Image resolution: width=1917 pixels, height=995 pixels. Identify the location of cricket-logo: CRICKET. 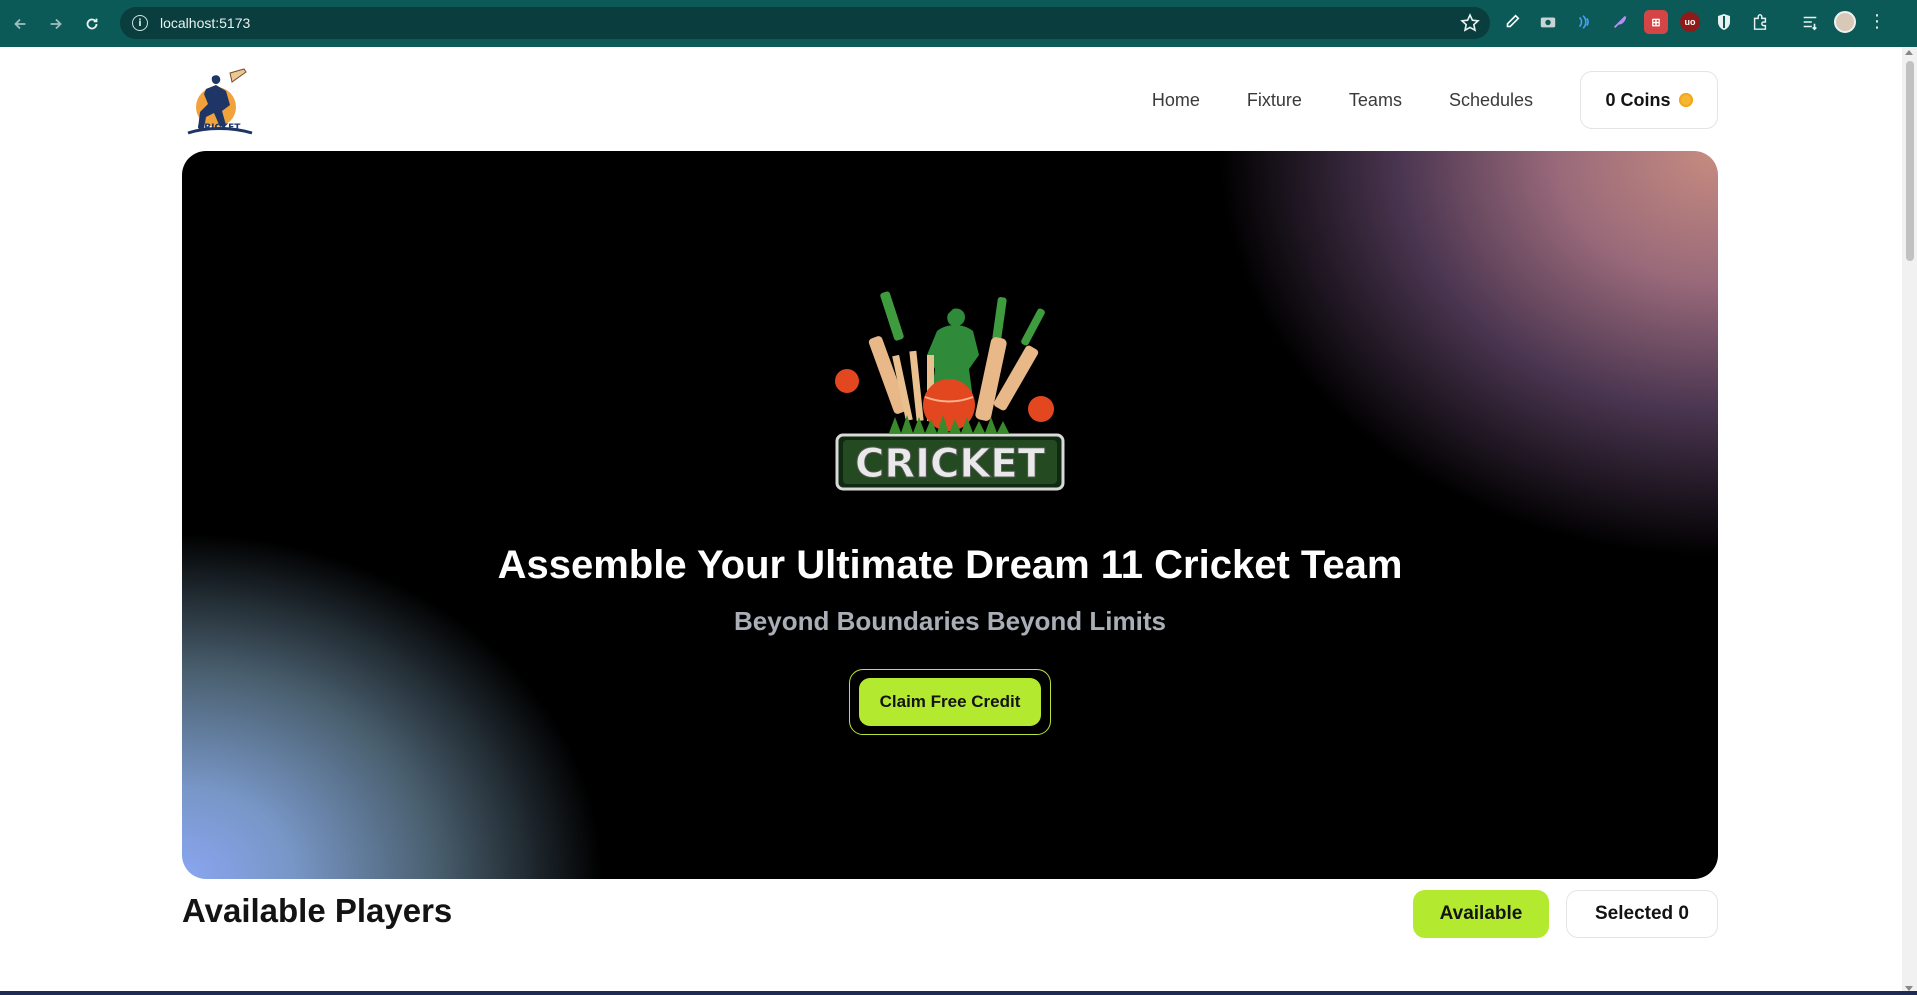
(219, 105).